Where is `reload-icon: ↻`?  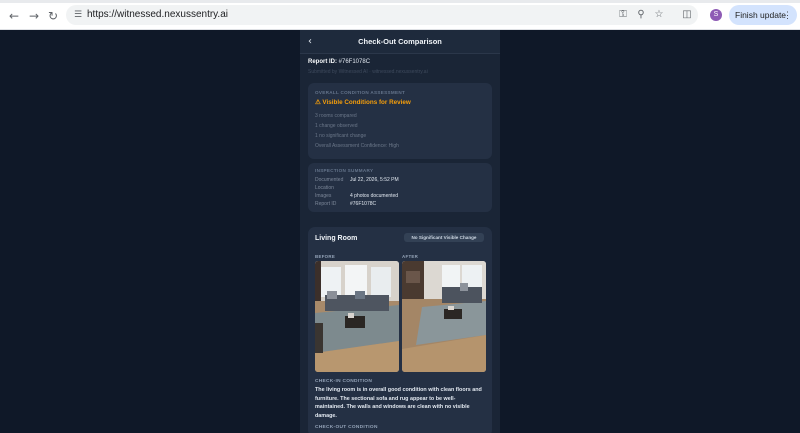
reload-icon: ↻ is located at coordinates (53, 16).